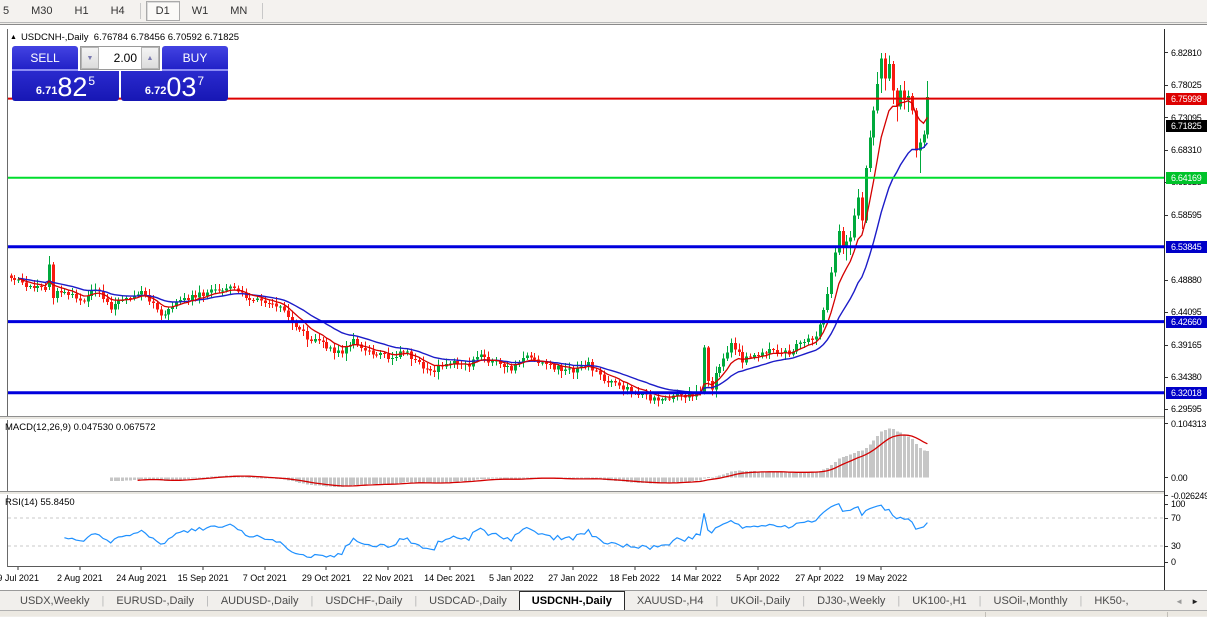 The image size is (1207, 617). I want to click on price-tick: 6.58595, so click(1186, 215).